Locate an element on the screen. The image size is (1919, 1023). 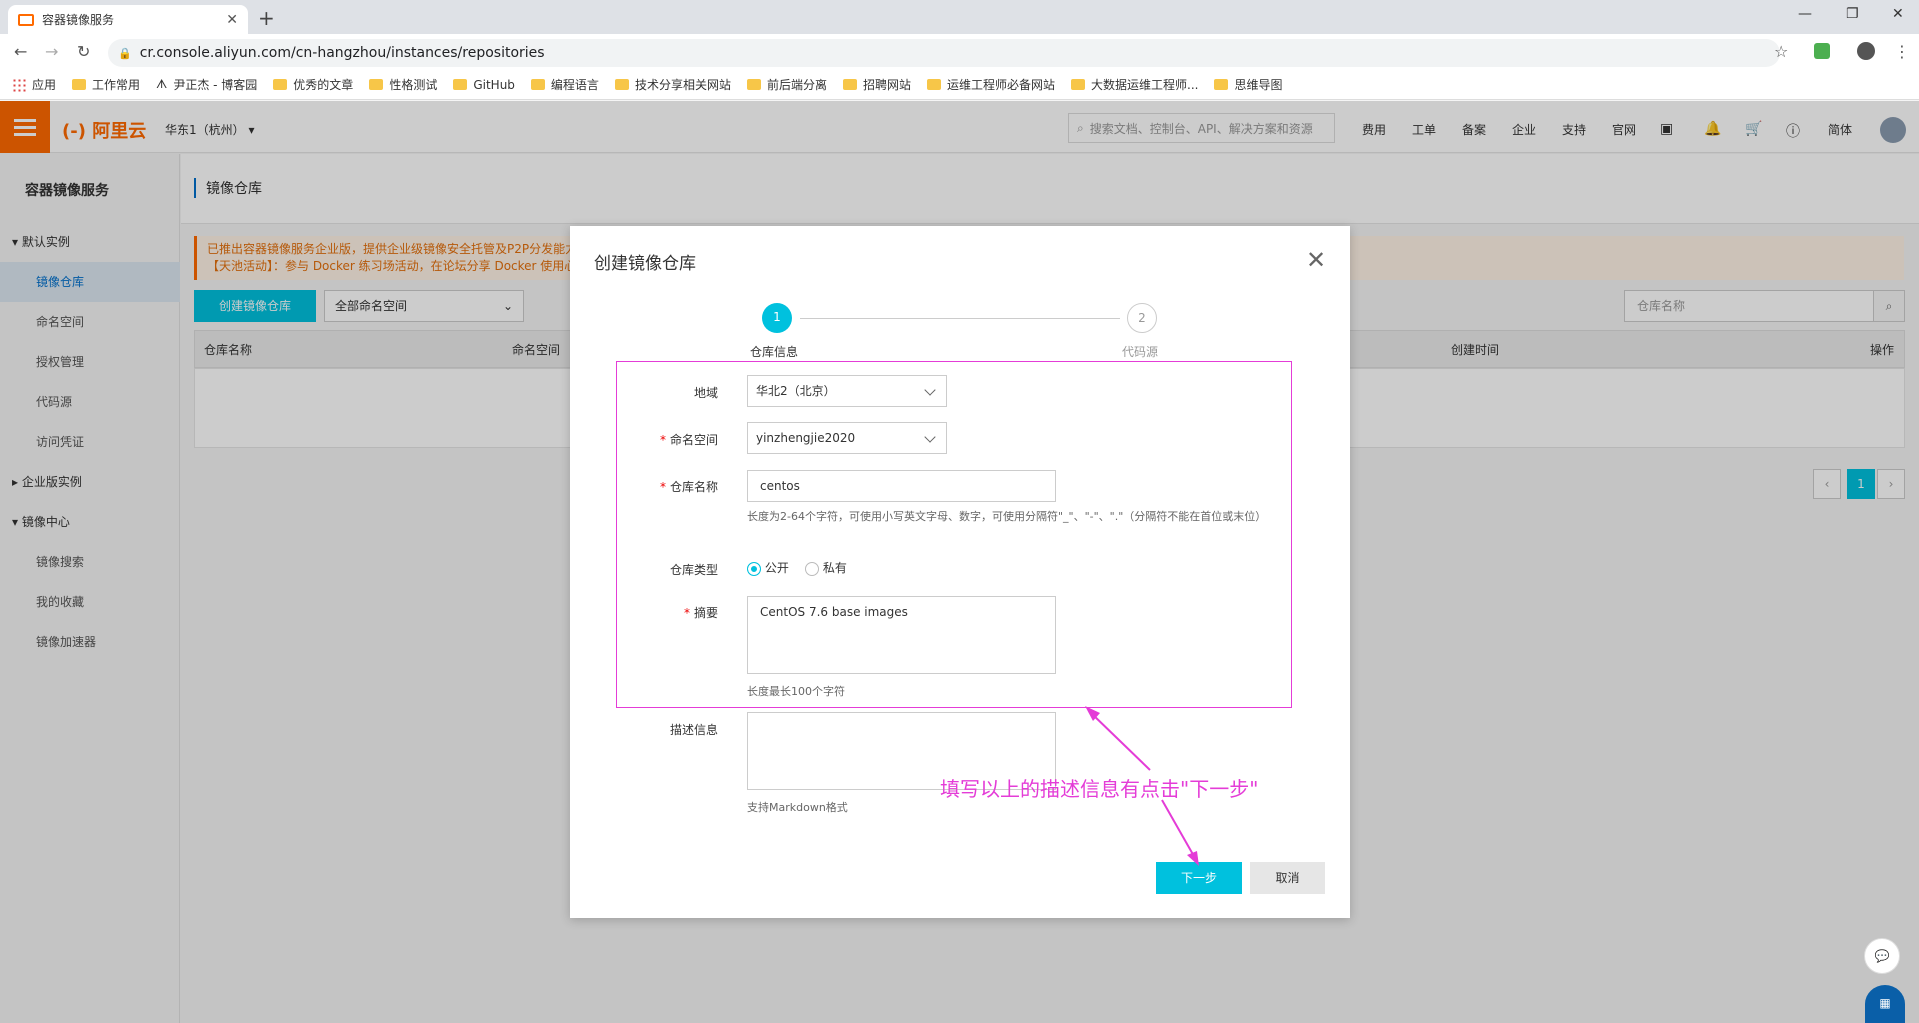
annotation-text: 填写以上的描述信息有点击"下一步" is located at coordinates (1099, 789).